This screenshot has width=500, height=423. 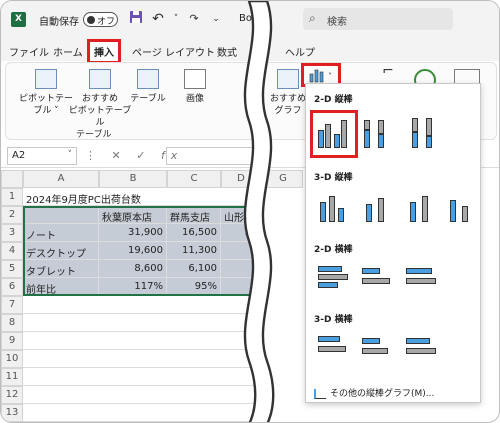 I want to click on name-box-value: A2, so click(x=19, y=155).